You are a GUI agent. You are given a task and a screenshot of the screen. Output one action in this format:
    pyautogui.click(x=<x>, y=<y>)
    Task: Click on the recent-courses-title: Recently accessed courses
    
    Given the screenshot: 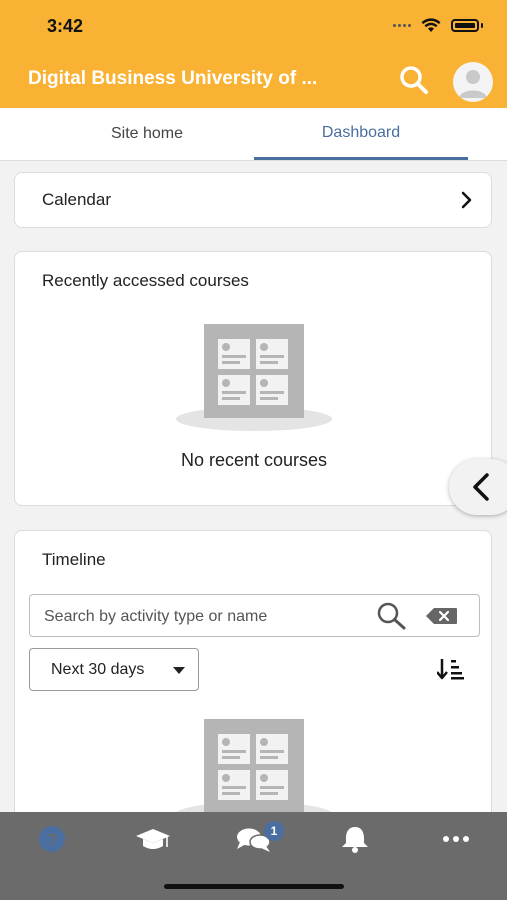 What is the action you would take?
    pyautogui.click(x=145, y=280)
    